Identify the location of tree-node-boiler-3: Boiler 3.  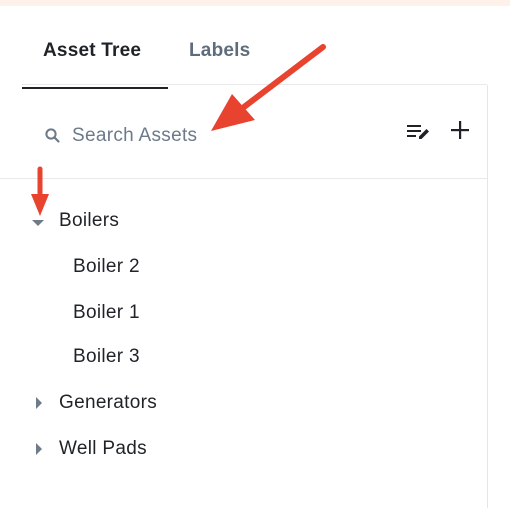
(243, 357).